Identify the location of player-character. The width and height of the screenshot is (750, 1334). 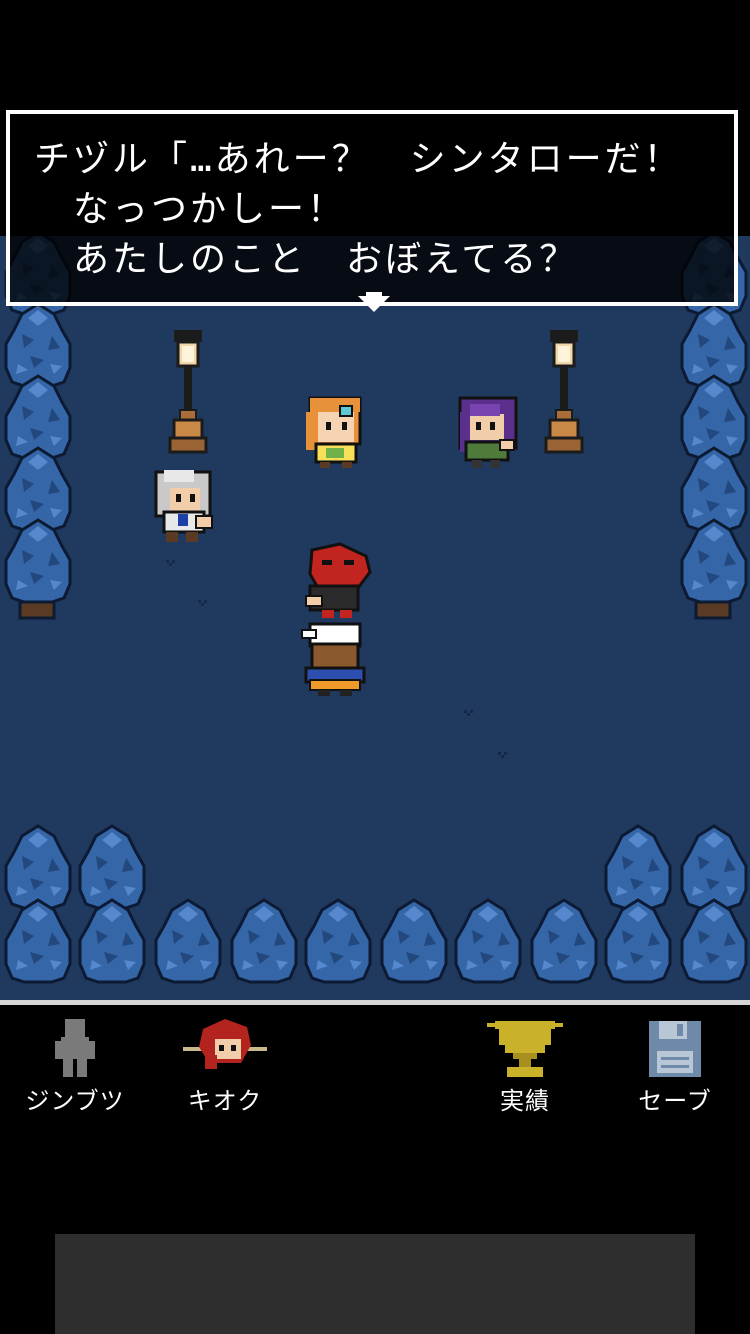
(333, 659).